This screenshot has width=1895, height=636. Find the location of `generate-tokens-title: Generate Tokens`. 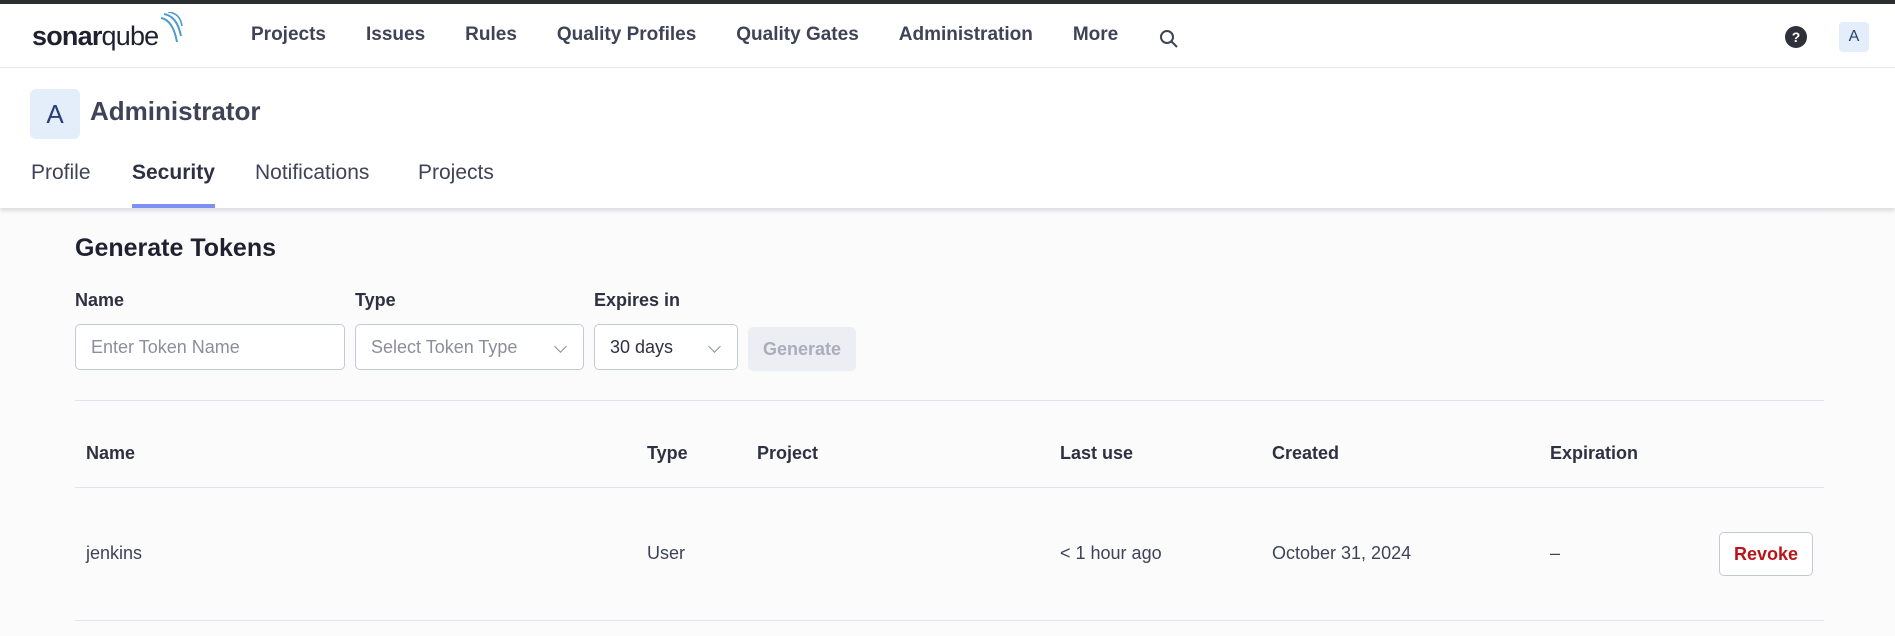

generate-tokens-title: Generate Tokens is located at coordinates (176, 248).